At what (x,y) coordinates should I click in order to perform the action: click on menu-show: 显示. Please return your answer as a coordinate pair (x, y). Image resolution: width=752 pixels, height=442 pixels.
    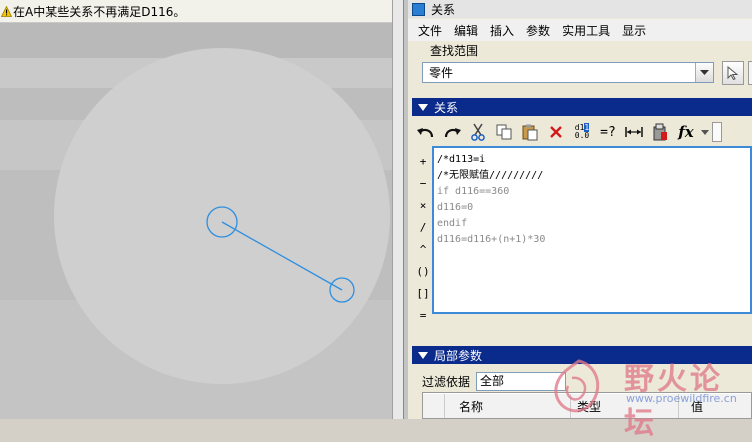
    Looking at the image, I should click on (634, 30).